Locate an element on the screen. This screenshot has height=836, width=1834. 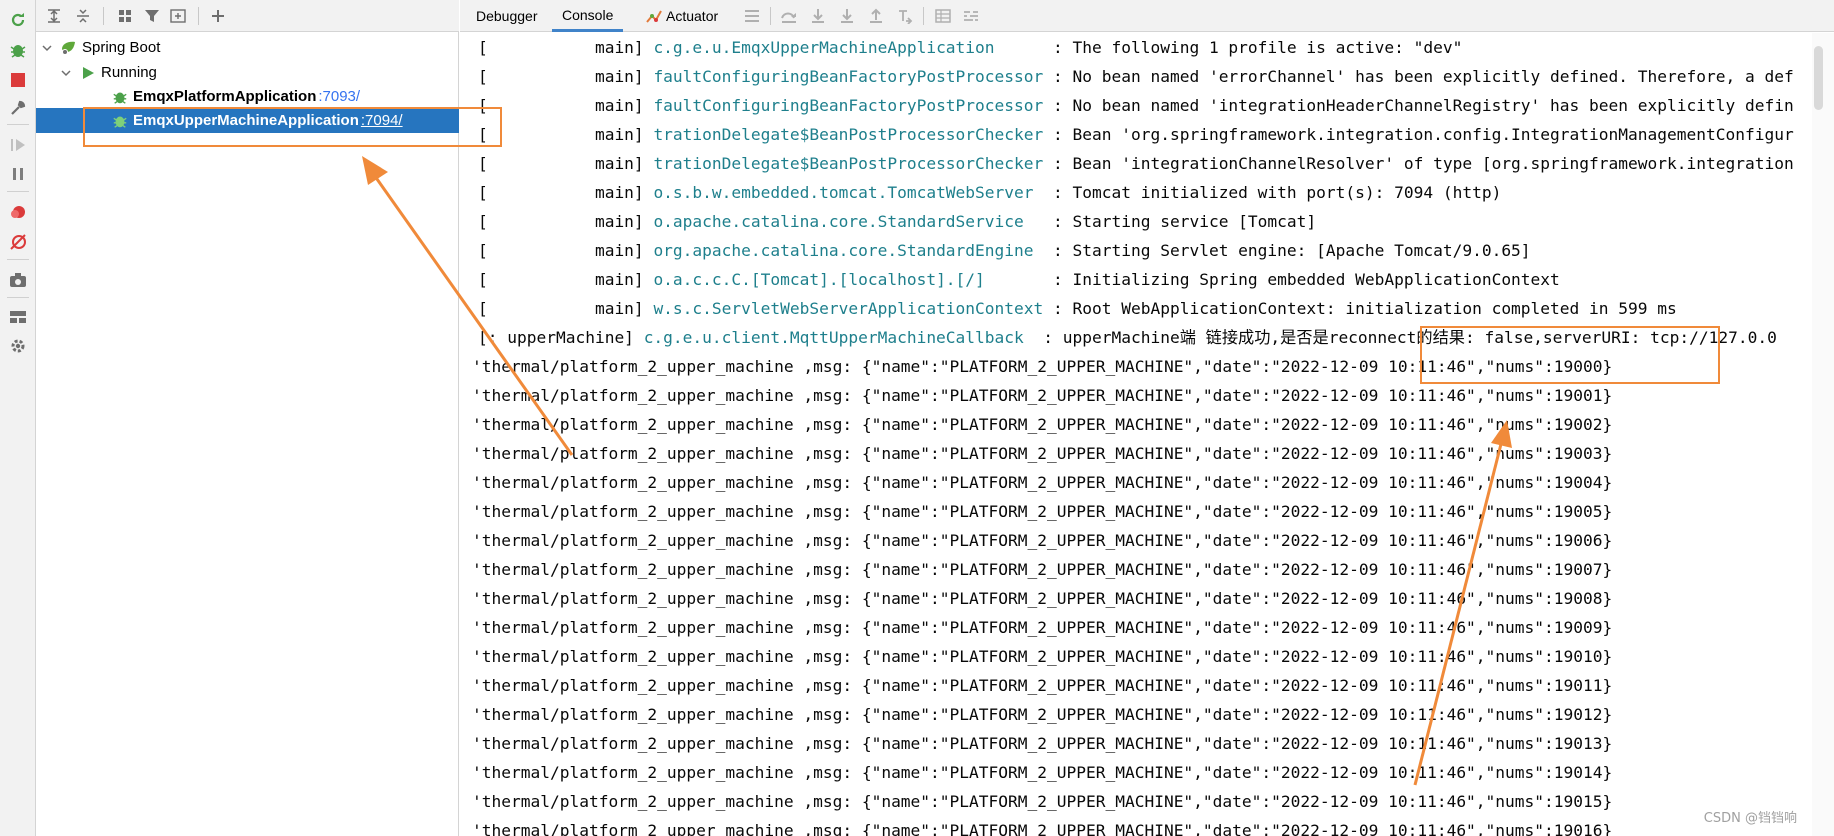
arrow-to-connection-result is located at coordinates (1462, 603).